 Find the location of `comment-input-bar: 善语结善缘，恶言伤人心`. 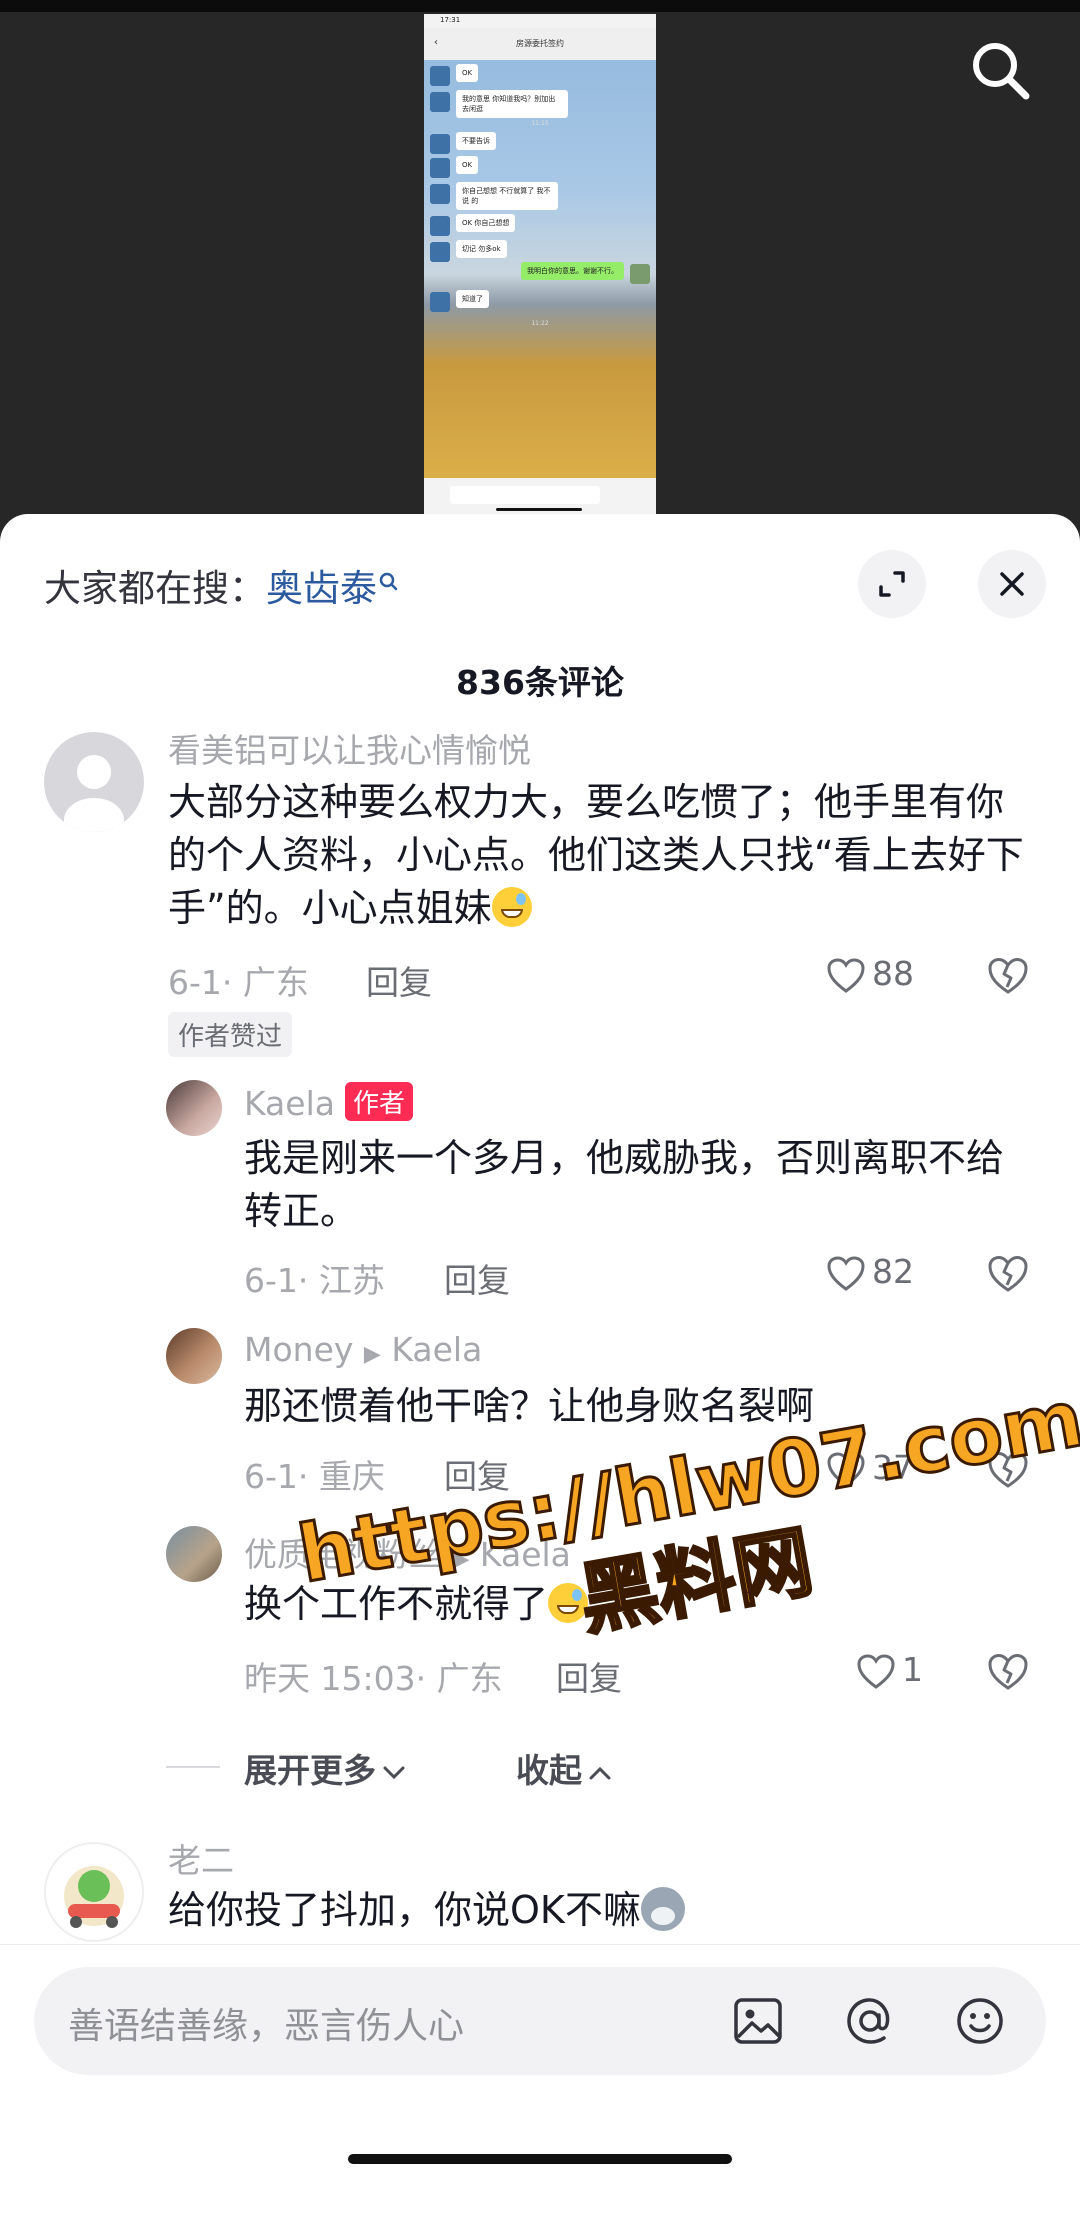

comment-input-bar: 善语结善缘，恶言伤人心 is located at coordinates (540, 2083).